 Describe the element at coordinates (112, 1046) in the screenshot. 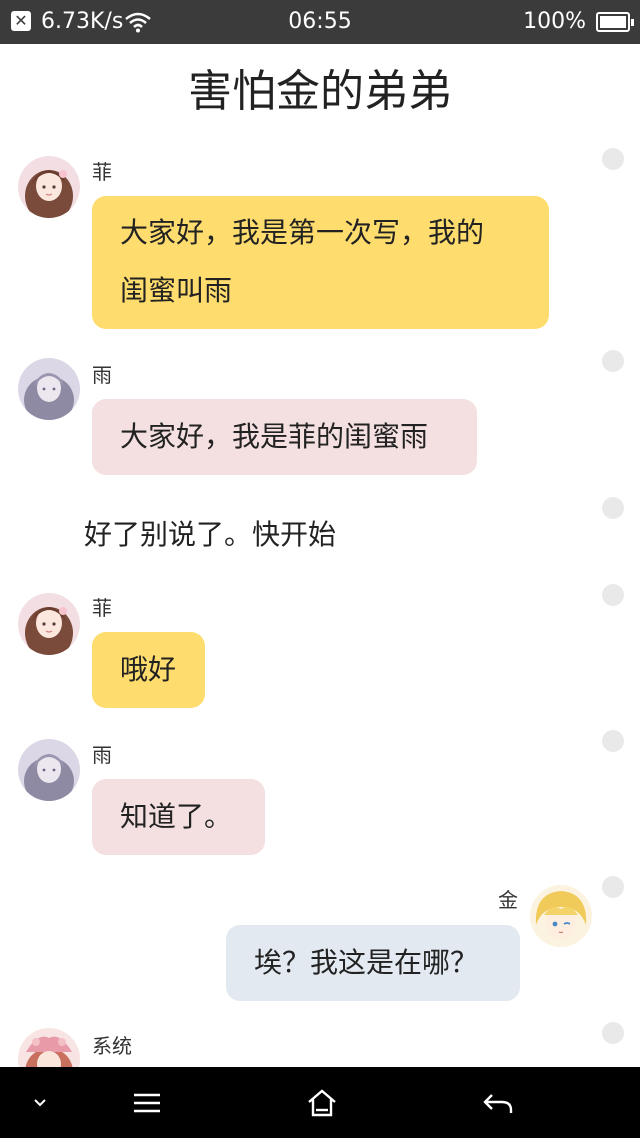

I see `sender-name: 系统` at that location.